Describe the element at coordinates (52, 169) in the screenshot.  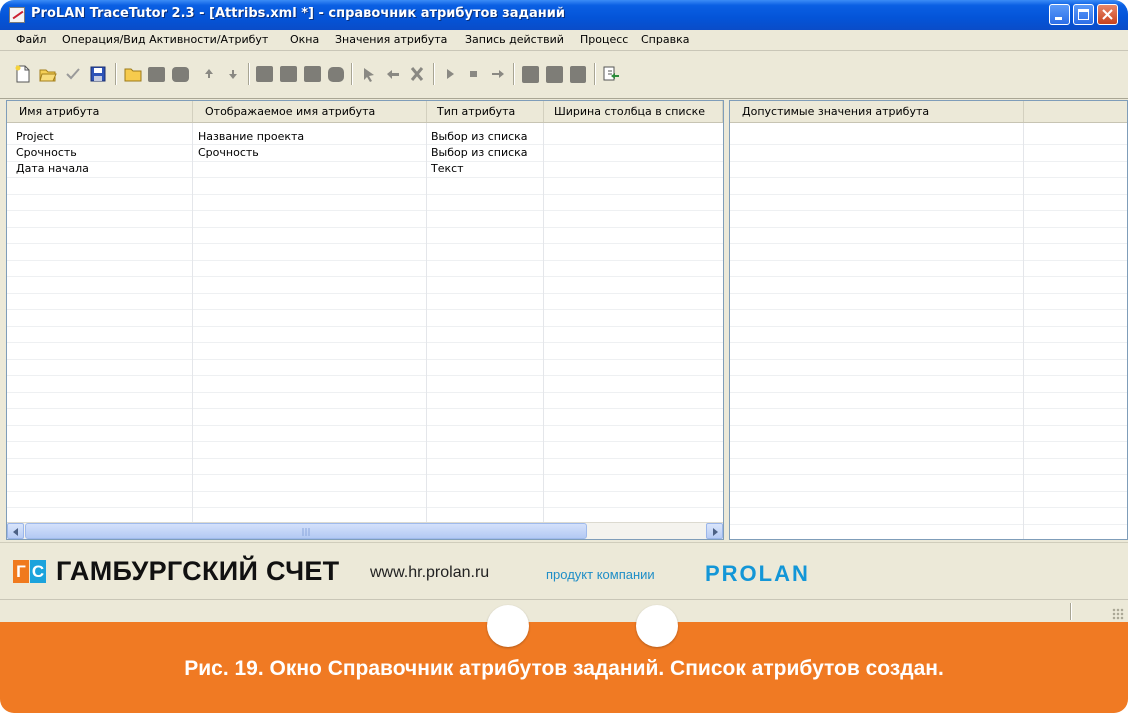
I see `cell-name-3: Дата начала` at that location.